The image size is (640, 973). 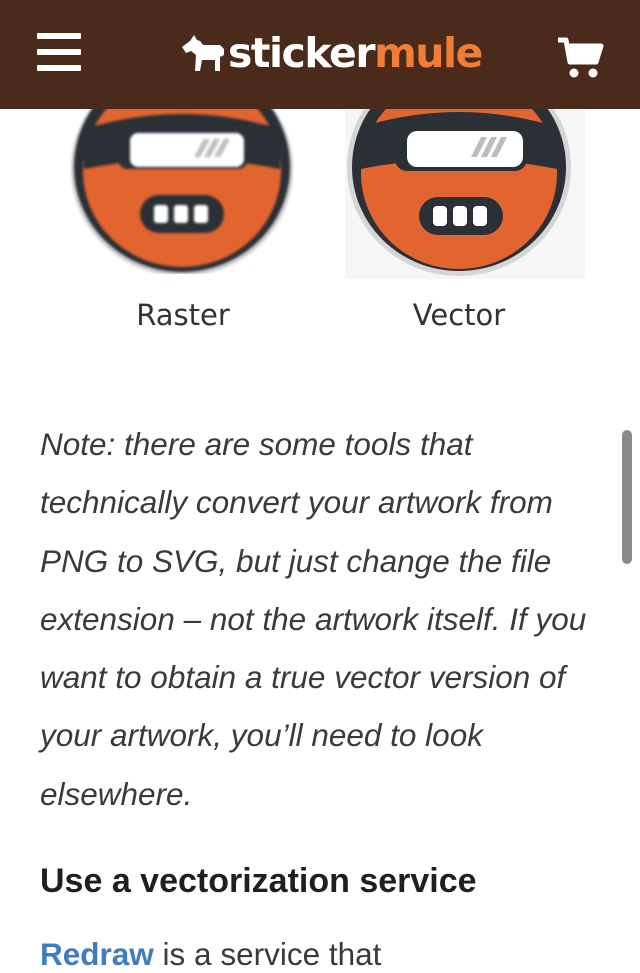 I want to click on vector-caption: Vector, so click(x=459, y=315).